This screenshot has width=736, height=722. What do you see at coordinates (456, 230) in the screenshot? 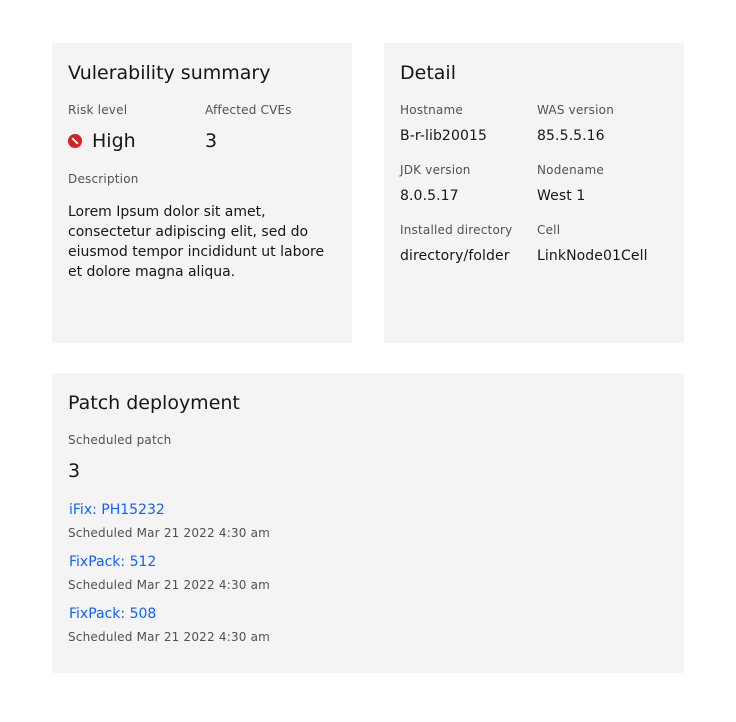
I see `installed-directory-label: Installed directory` at bounding box center [456, 230].